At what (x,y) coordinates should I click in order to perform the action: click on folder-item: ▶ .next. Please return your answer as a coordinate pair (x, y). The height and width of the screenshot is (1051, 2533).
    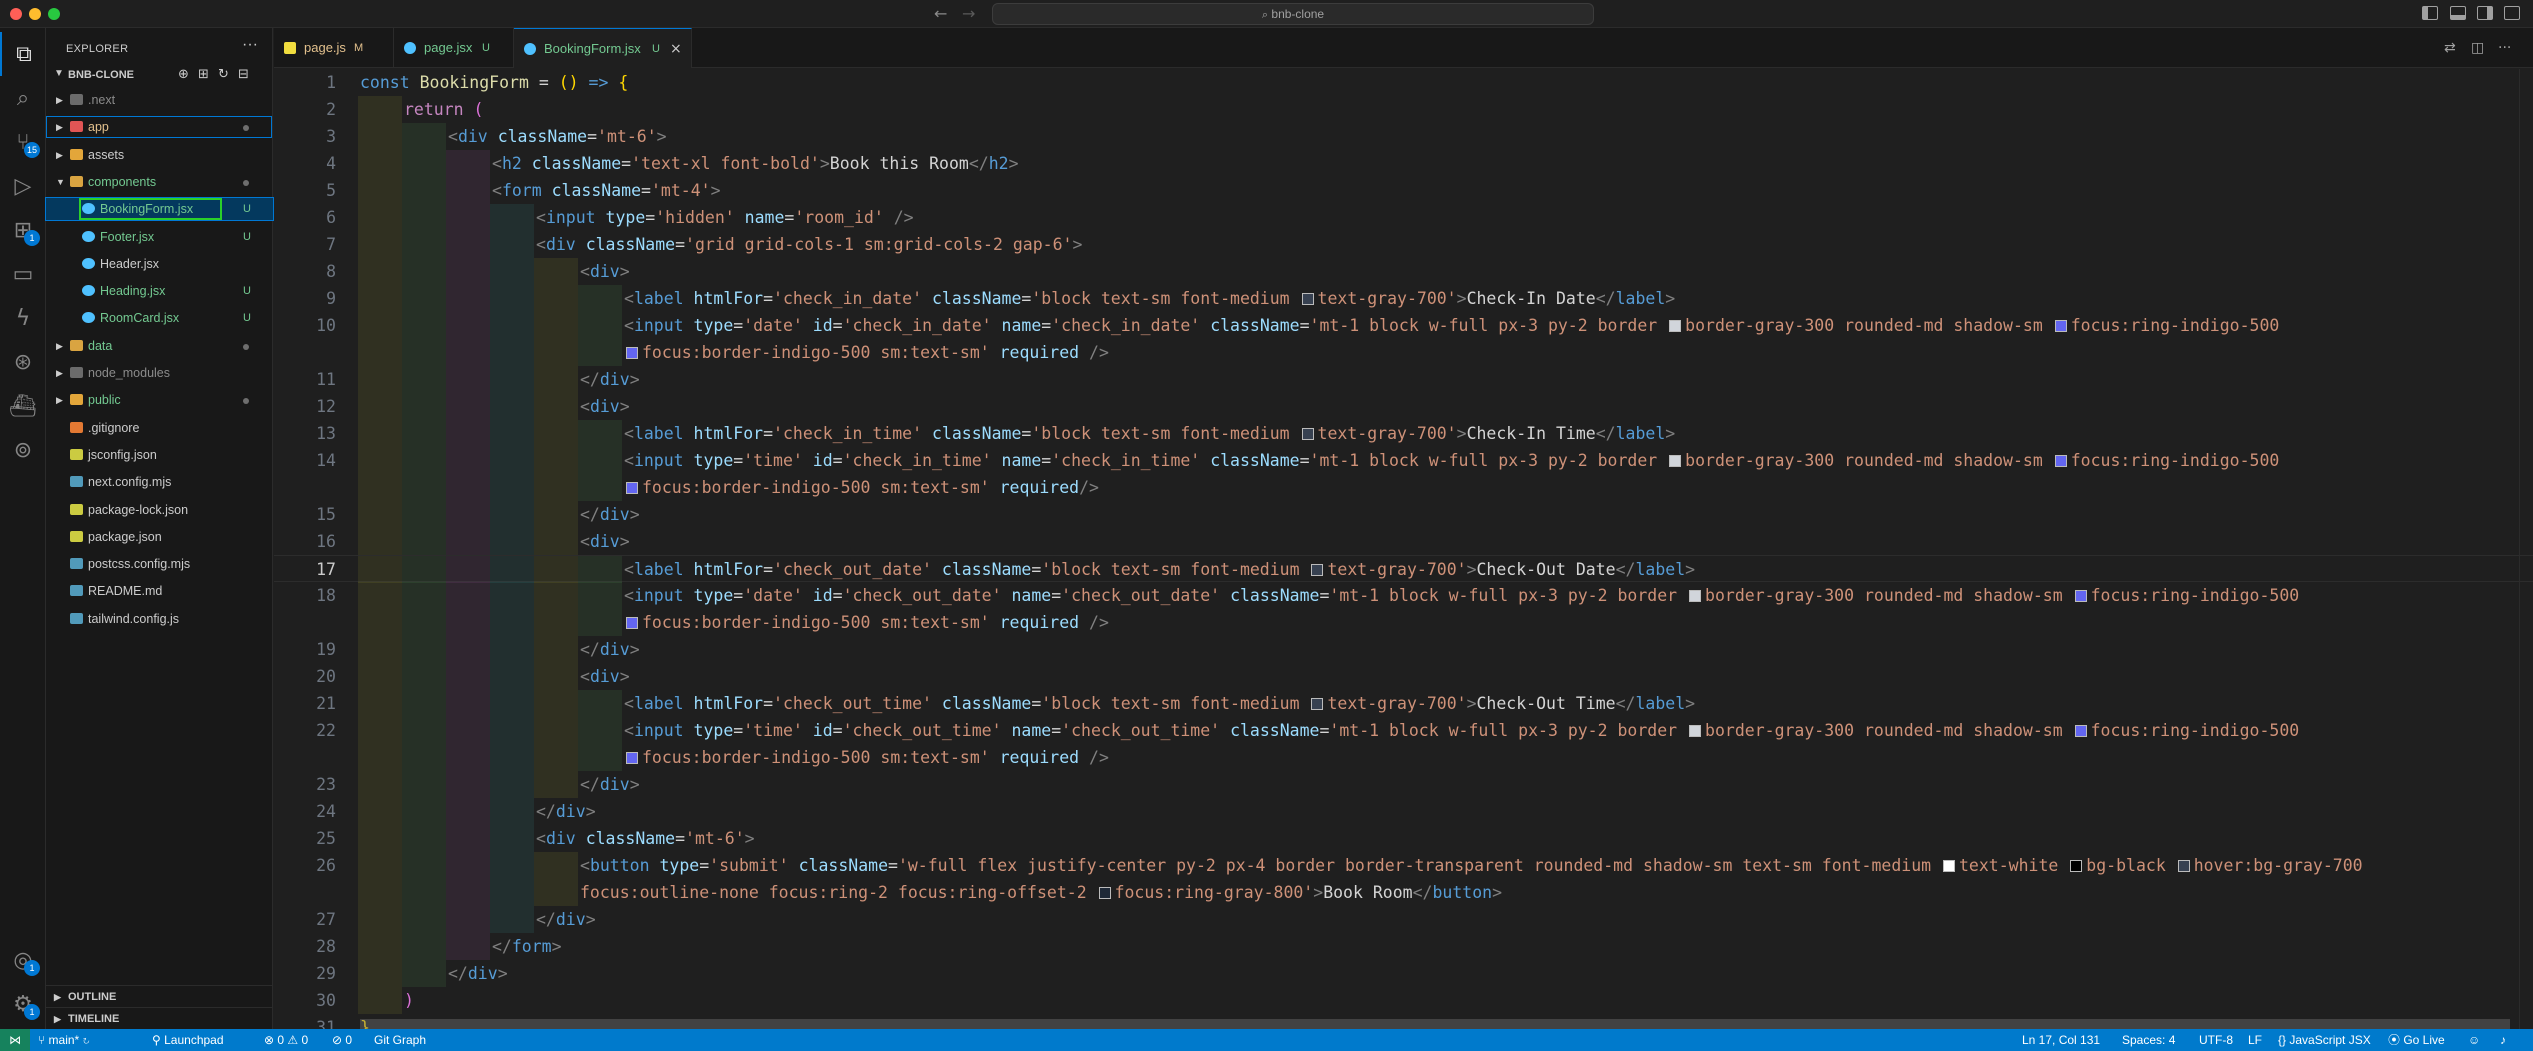
    Looking at the image, I should click on (159, 100).